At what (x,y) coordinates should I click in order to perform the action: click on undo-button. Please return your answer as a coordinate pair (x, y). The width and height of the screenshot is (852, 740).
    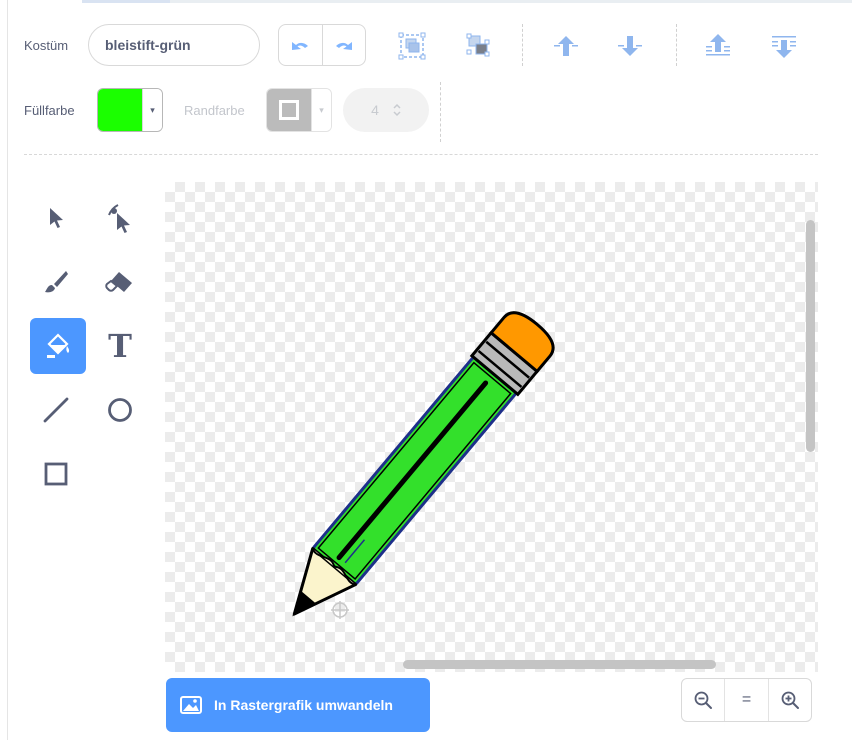
    Looking at the image, I should click on (300, 45).